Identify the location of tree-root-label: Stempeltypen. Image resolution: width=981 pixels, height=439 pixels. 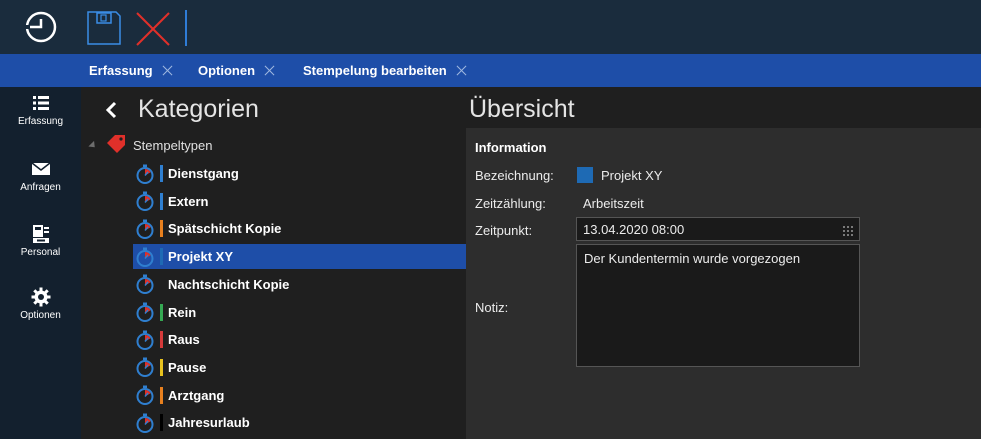
(173, 145).